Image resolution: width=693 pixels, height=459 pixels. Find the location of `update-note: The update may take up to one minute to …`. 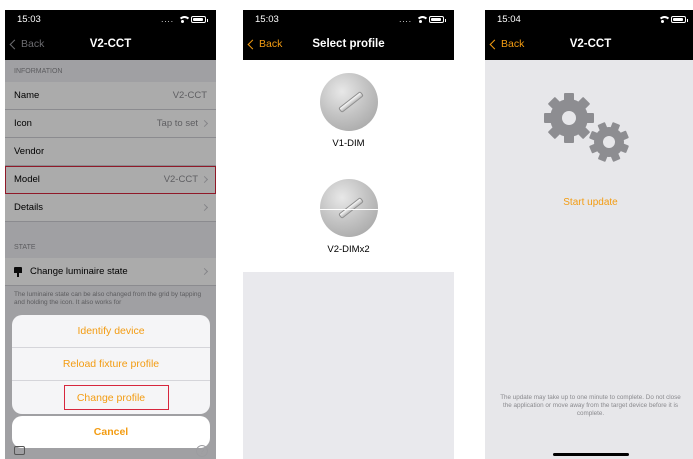

update-note: The update may take up to one minute to … is located at coordinates (590, 406).